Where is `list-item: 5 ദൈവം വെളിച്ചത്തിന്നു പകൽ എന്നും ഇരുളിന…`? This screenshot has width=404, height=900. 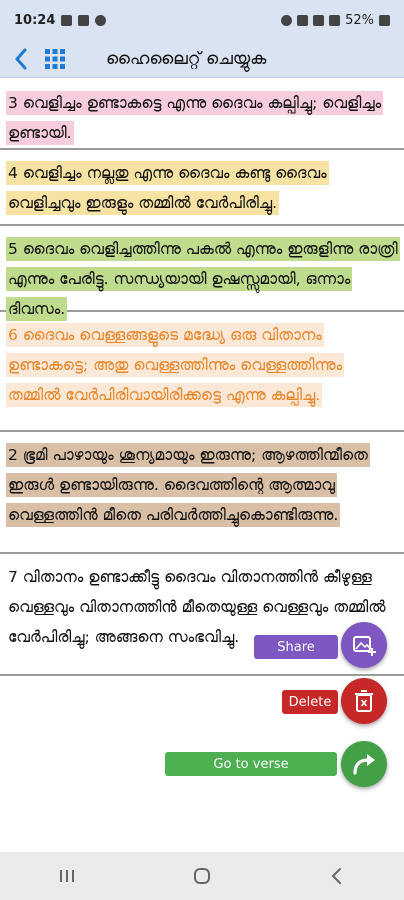 list-item: 5 ദൈവം വെളിച്ചത്തിന്നു പകൽ എന്നും ഇരുളിന… is located at coordinates (202, 273).